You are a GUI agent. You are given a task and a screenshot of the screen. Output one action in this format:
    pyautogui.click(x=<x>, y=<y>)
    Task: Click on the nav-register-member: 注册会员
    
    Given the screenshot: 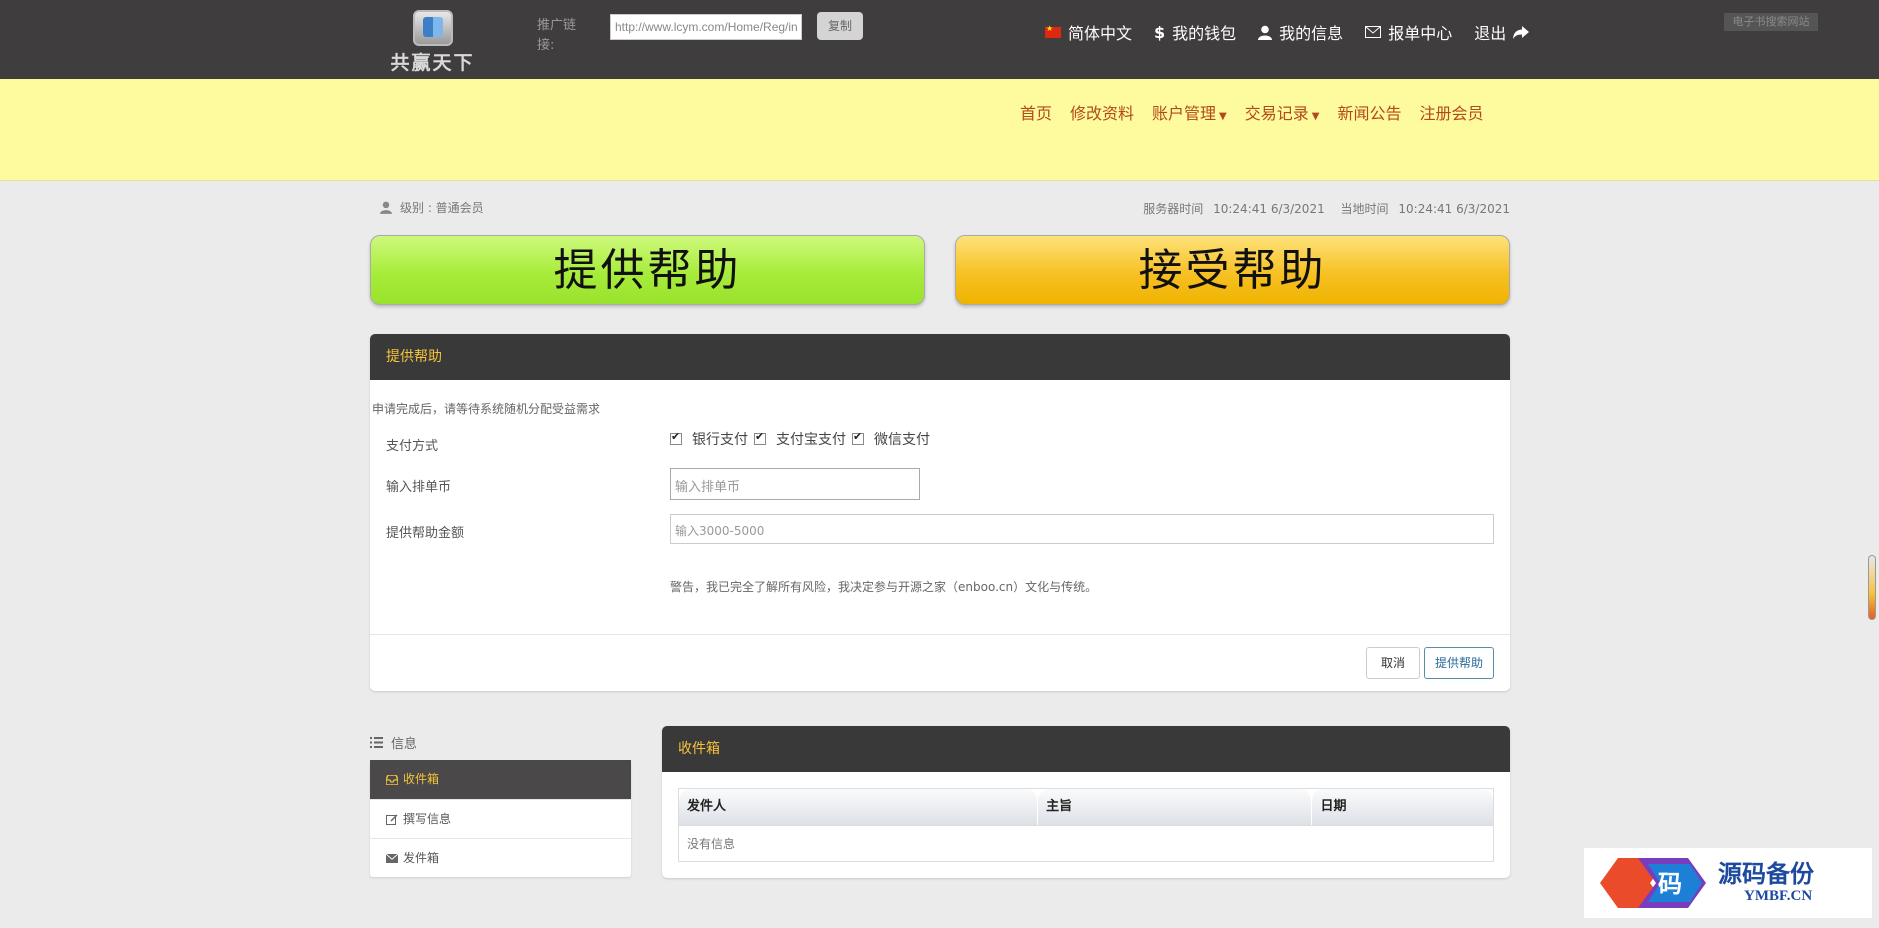 What is the action you would take?
    pyautogui.click(x=1451, y=112)
    